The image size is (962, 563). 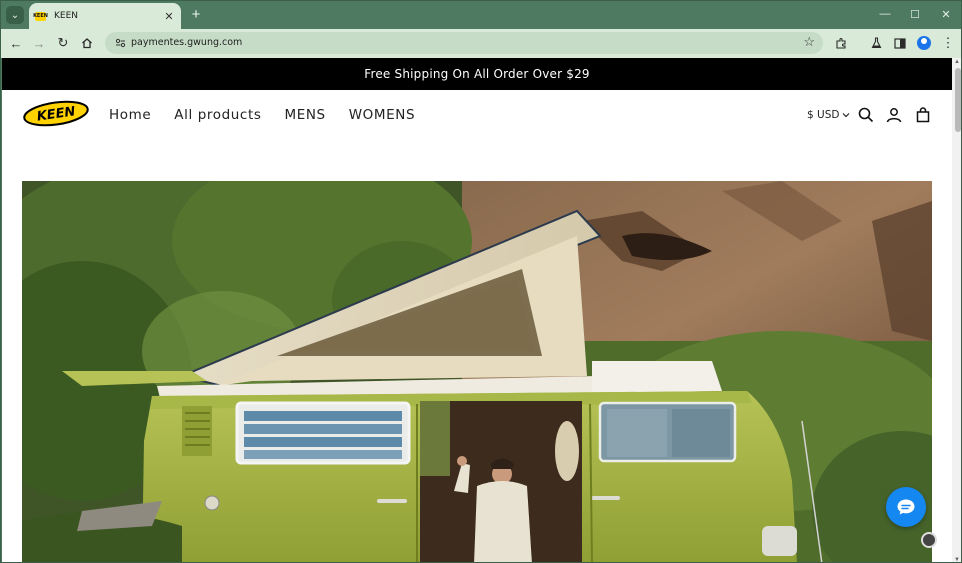 What do you see at coordinates (956, 310) in the screenshot?
I see `page-scrollbar: ▲ ▼` at bounding box center [956, 310].